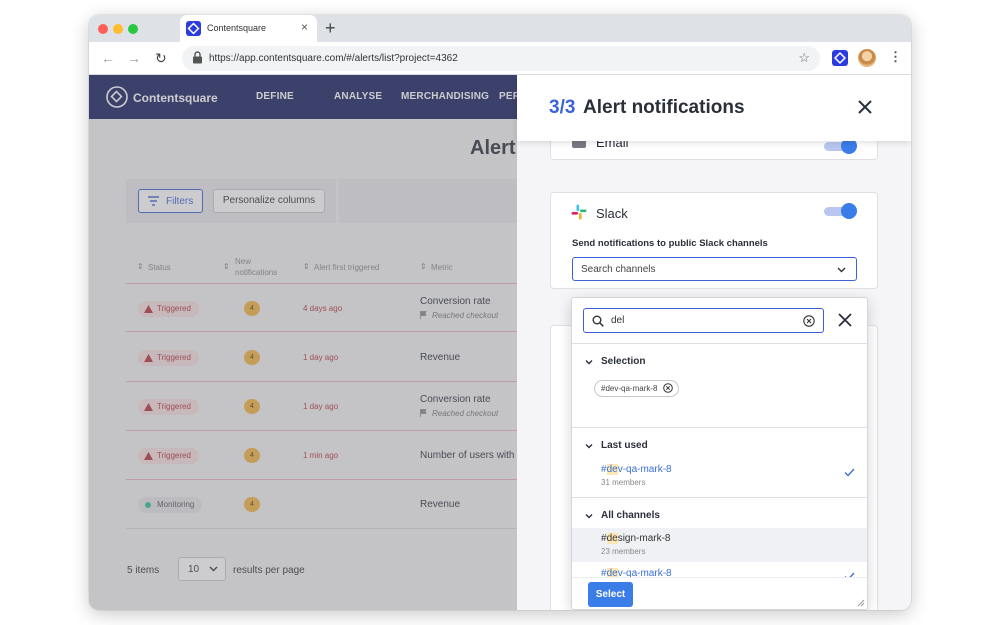 This screenshot has width=1000, height=625. What do you see at coordinates (636, 538) in the screenshot?
I see `channel-name: #design-mark-8` at bounding box center [636, 538].